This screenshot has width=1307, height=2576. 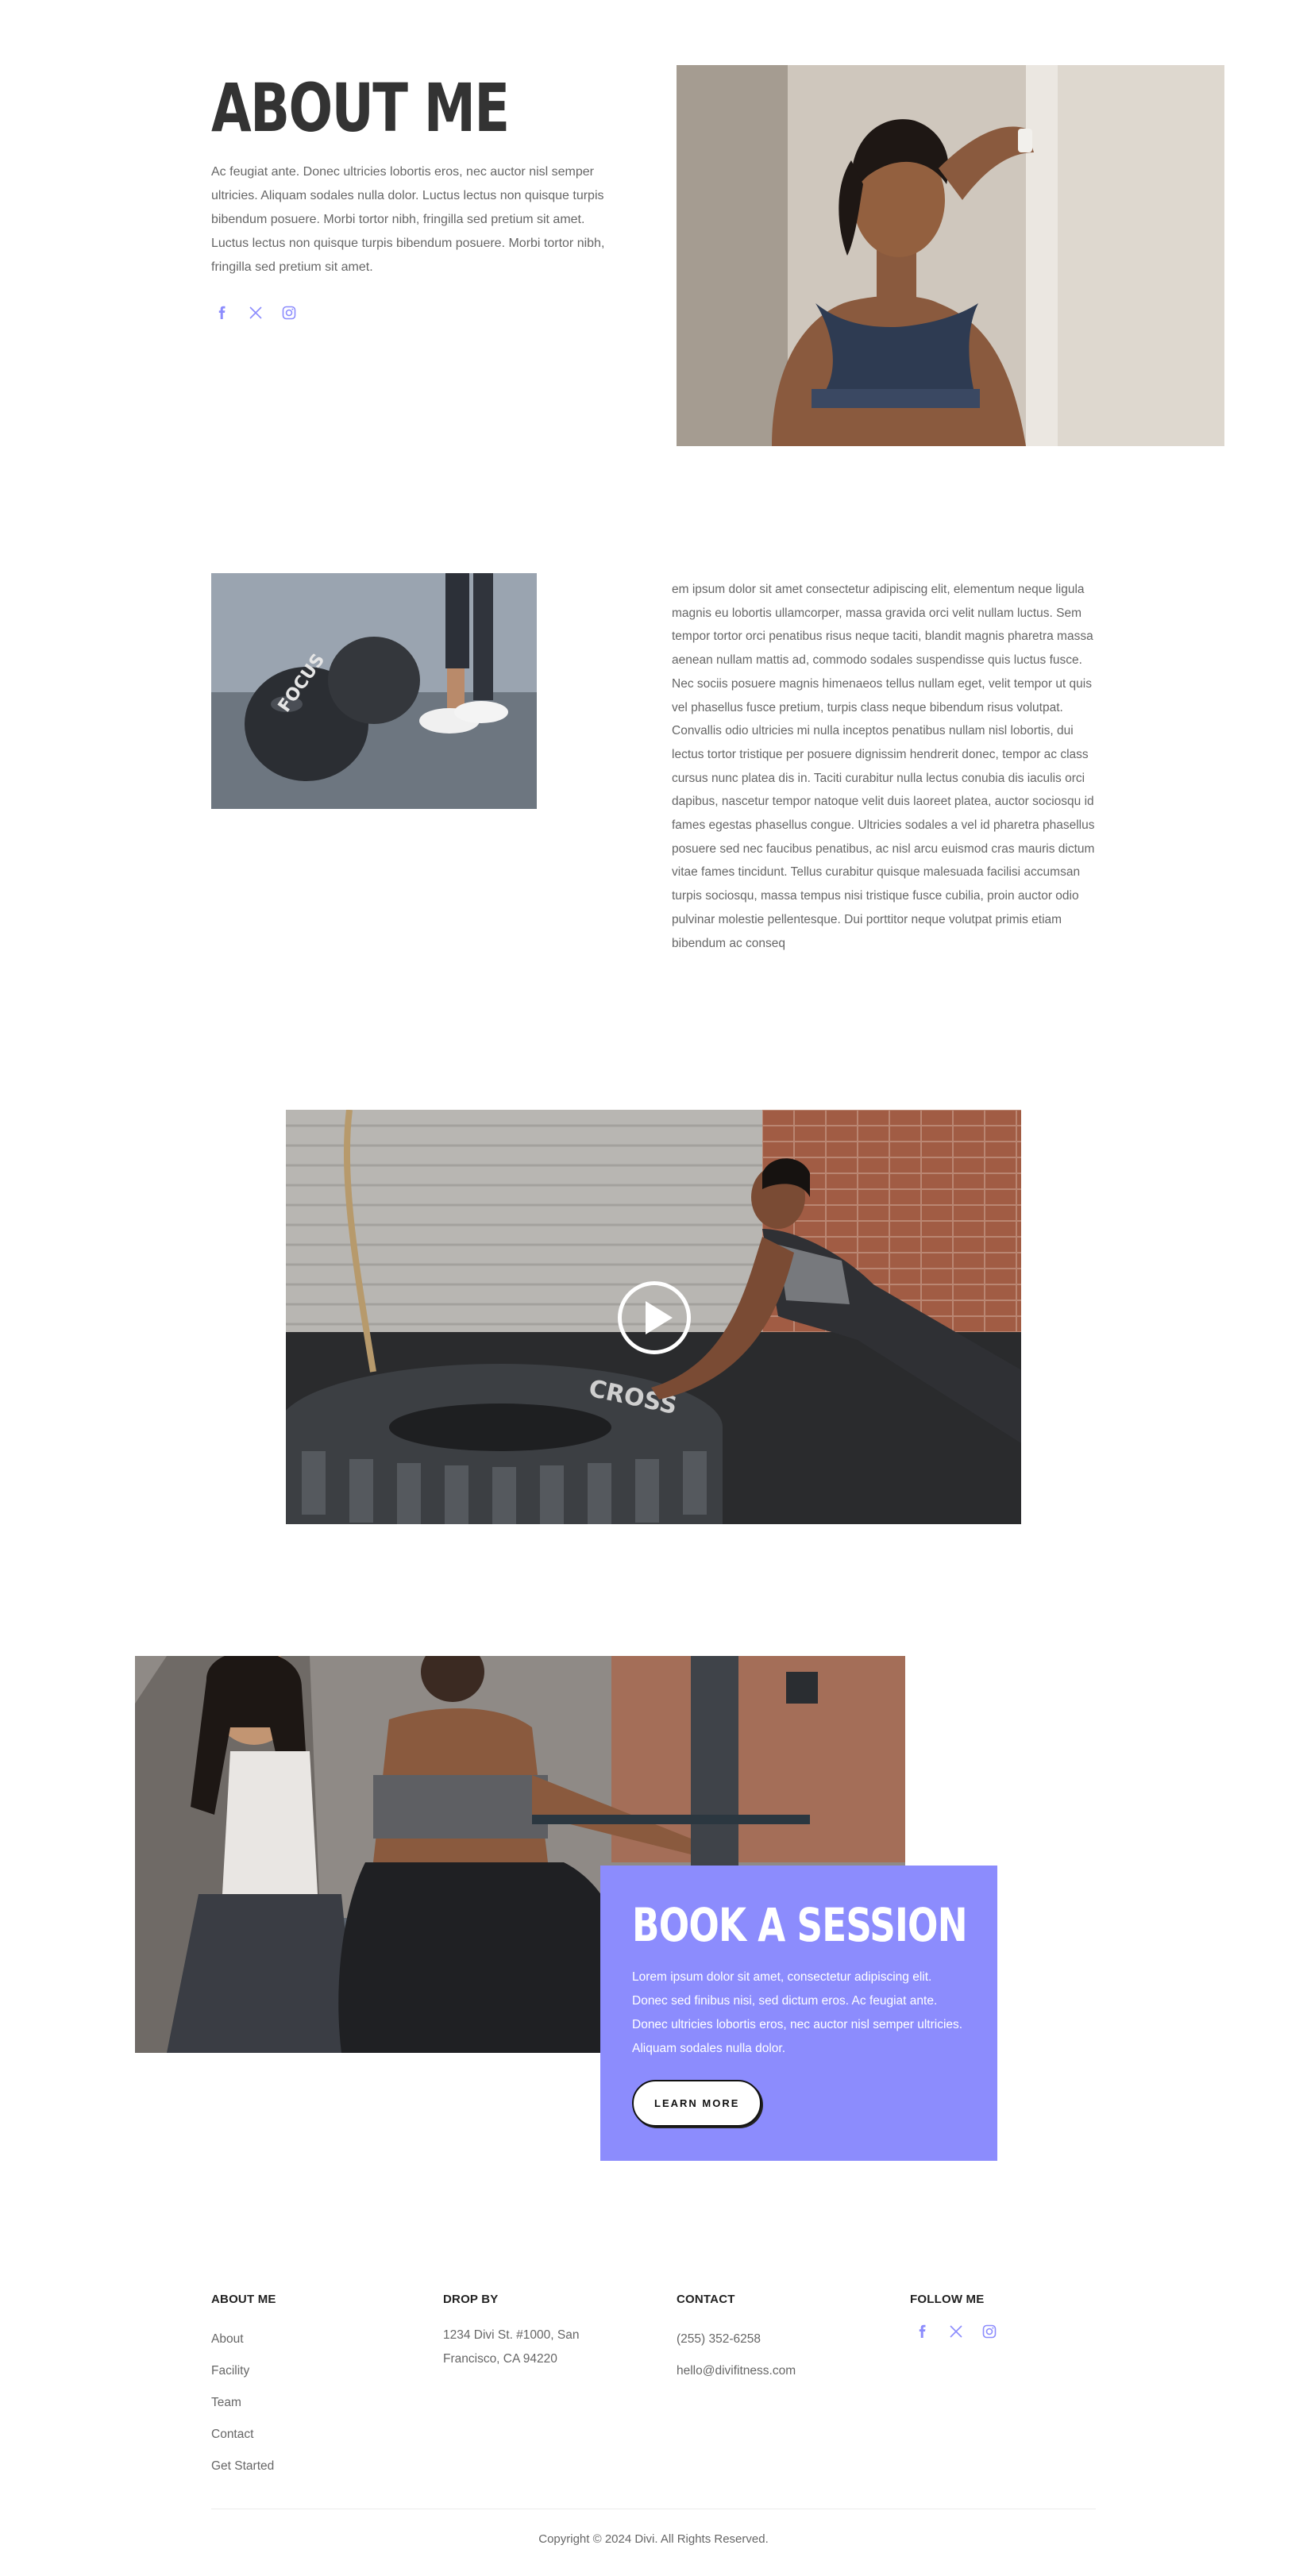 I want to click on trainer-portrait-image, so click(x=950, y=255).